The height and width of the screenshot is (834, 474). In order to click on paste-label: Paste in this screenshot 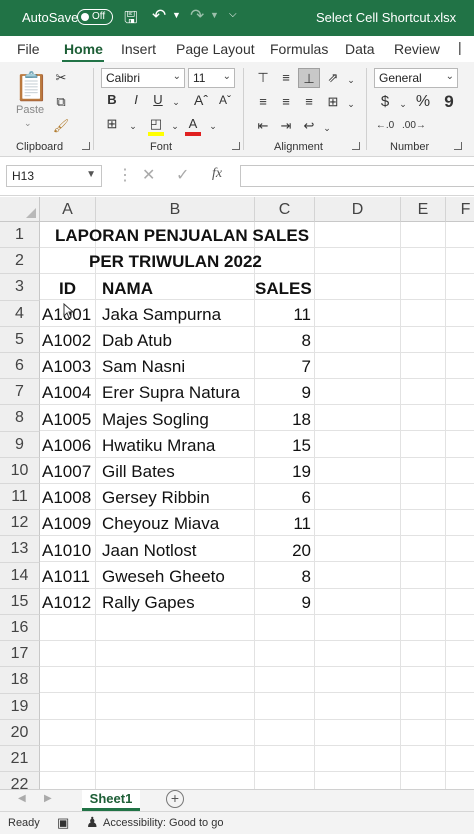, I will do `click(30, 110)`.